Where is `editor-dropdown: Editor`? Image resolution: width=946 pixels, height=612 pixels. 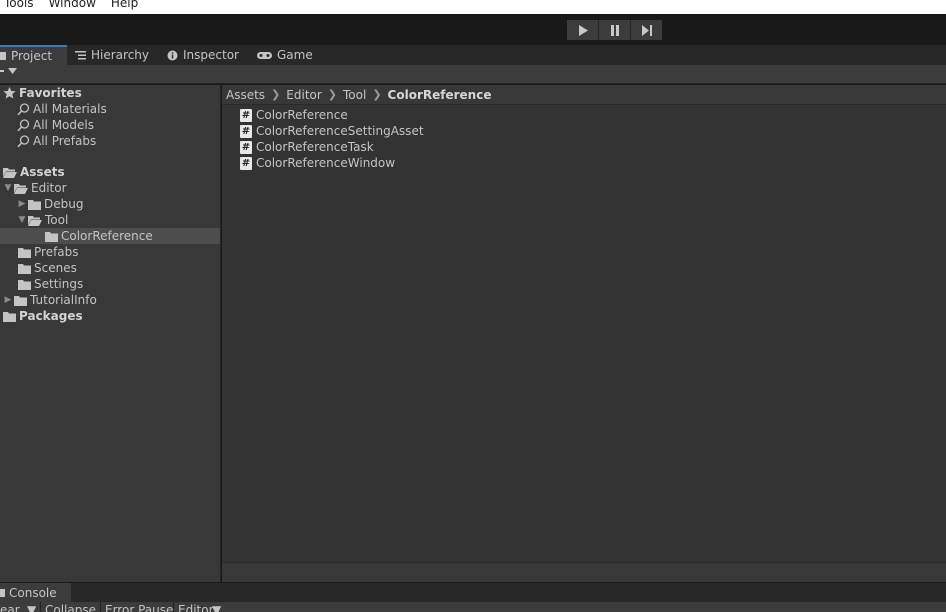
editor-dropdown: Editor is located at coordinates (196, 607).